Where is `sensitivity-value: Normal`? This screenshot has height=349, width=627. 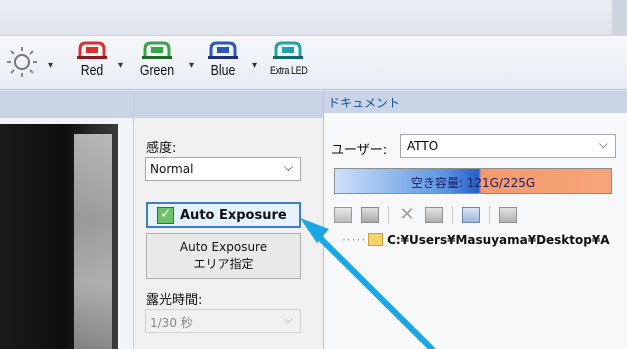
sensitivity-value: Normal is located at coordinates (172, 169).